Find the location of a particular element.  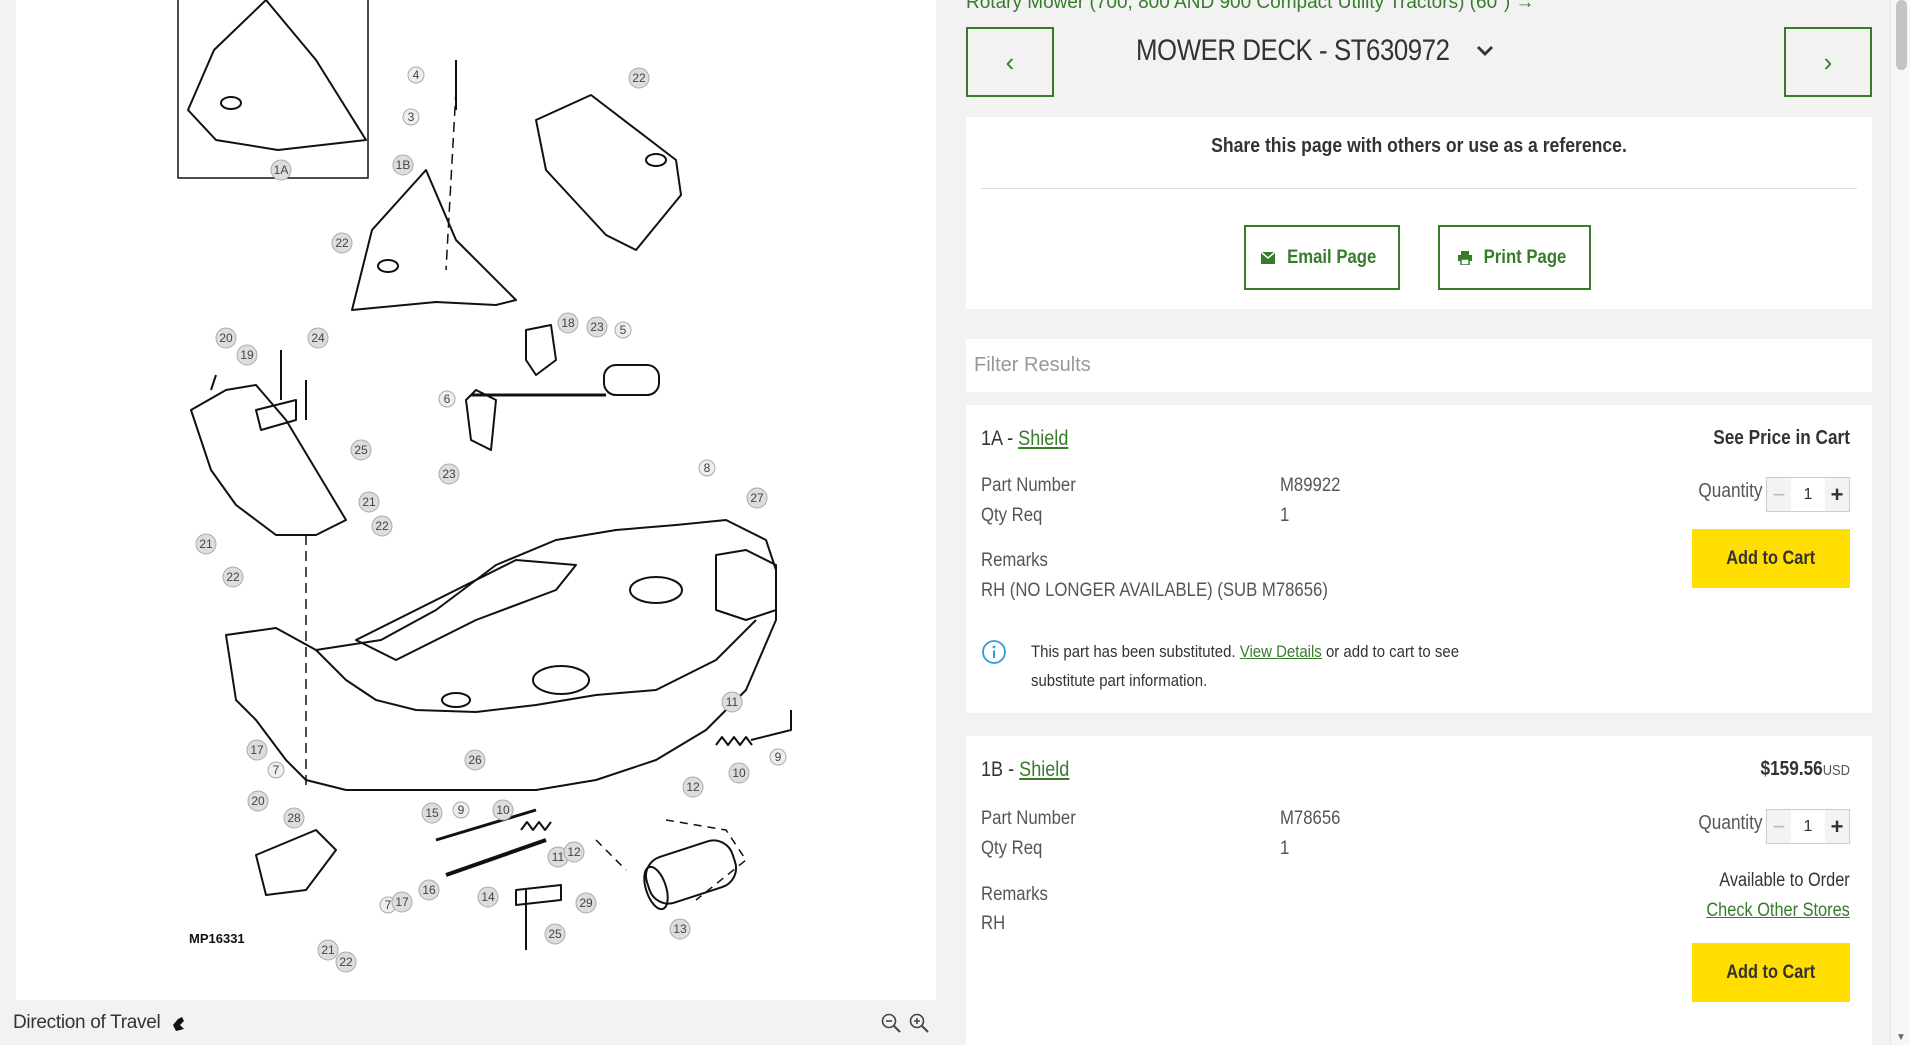

callout-29: 29 is located at coordinates (586, 903).